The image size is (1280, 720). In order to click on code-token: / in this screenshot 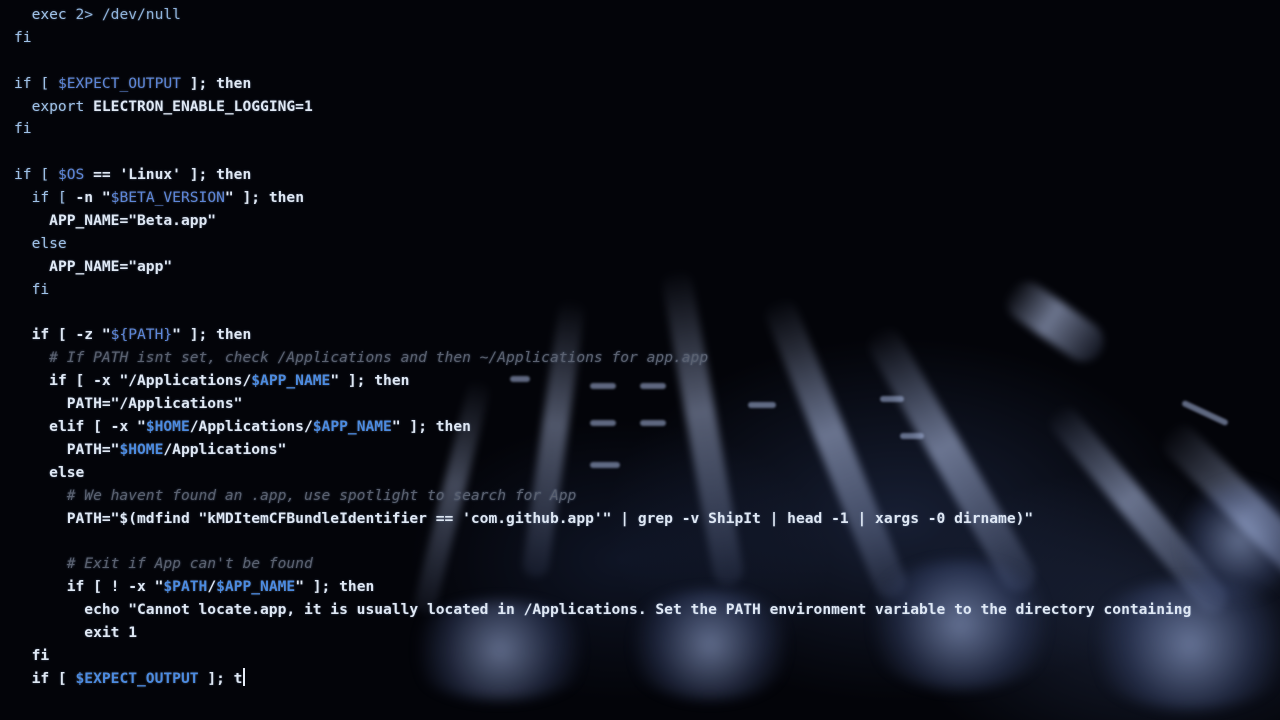, I will do `click(212, 587)`.